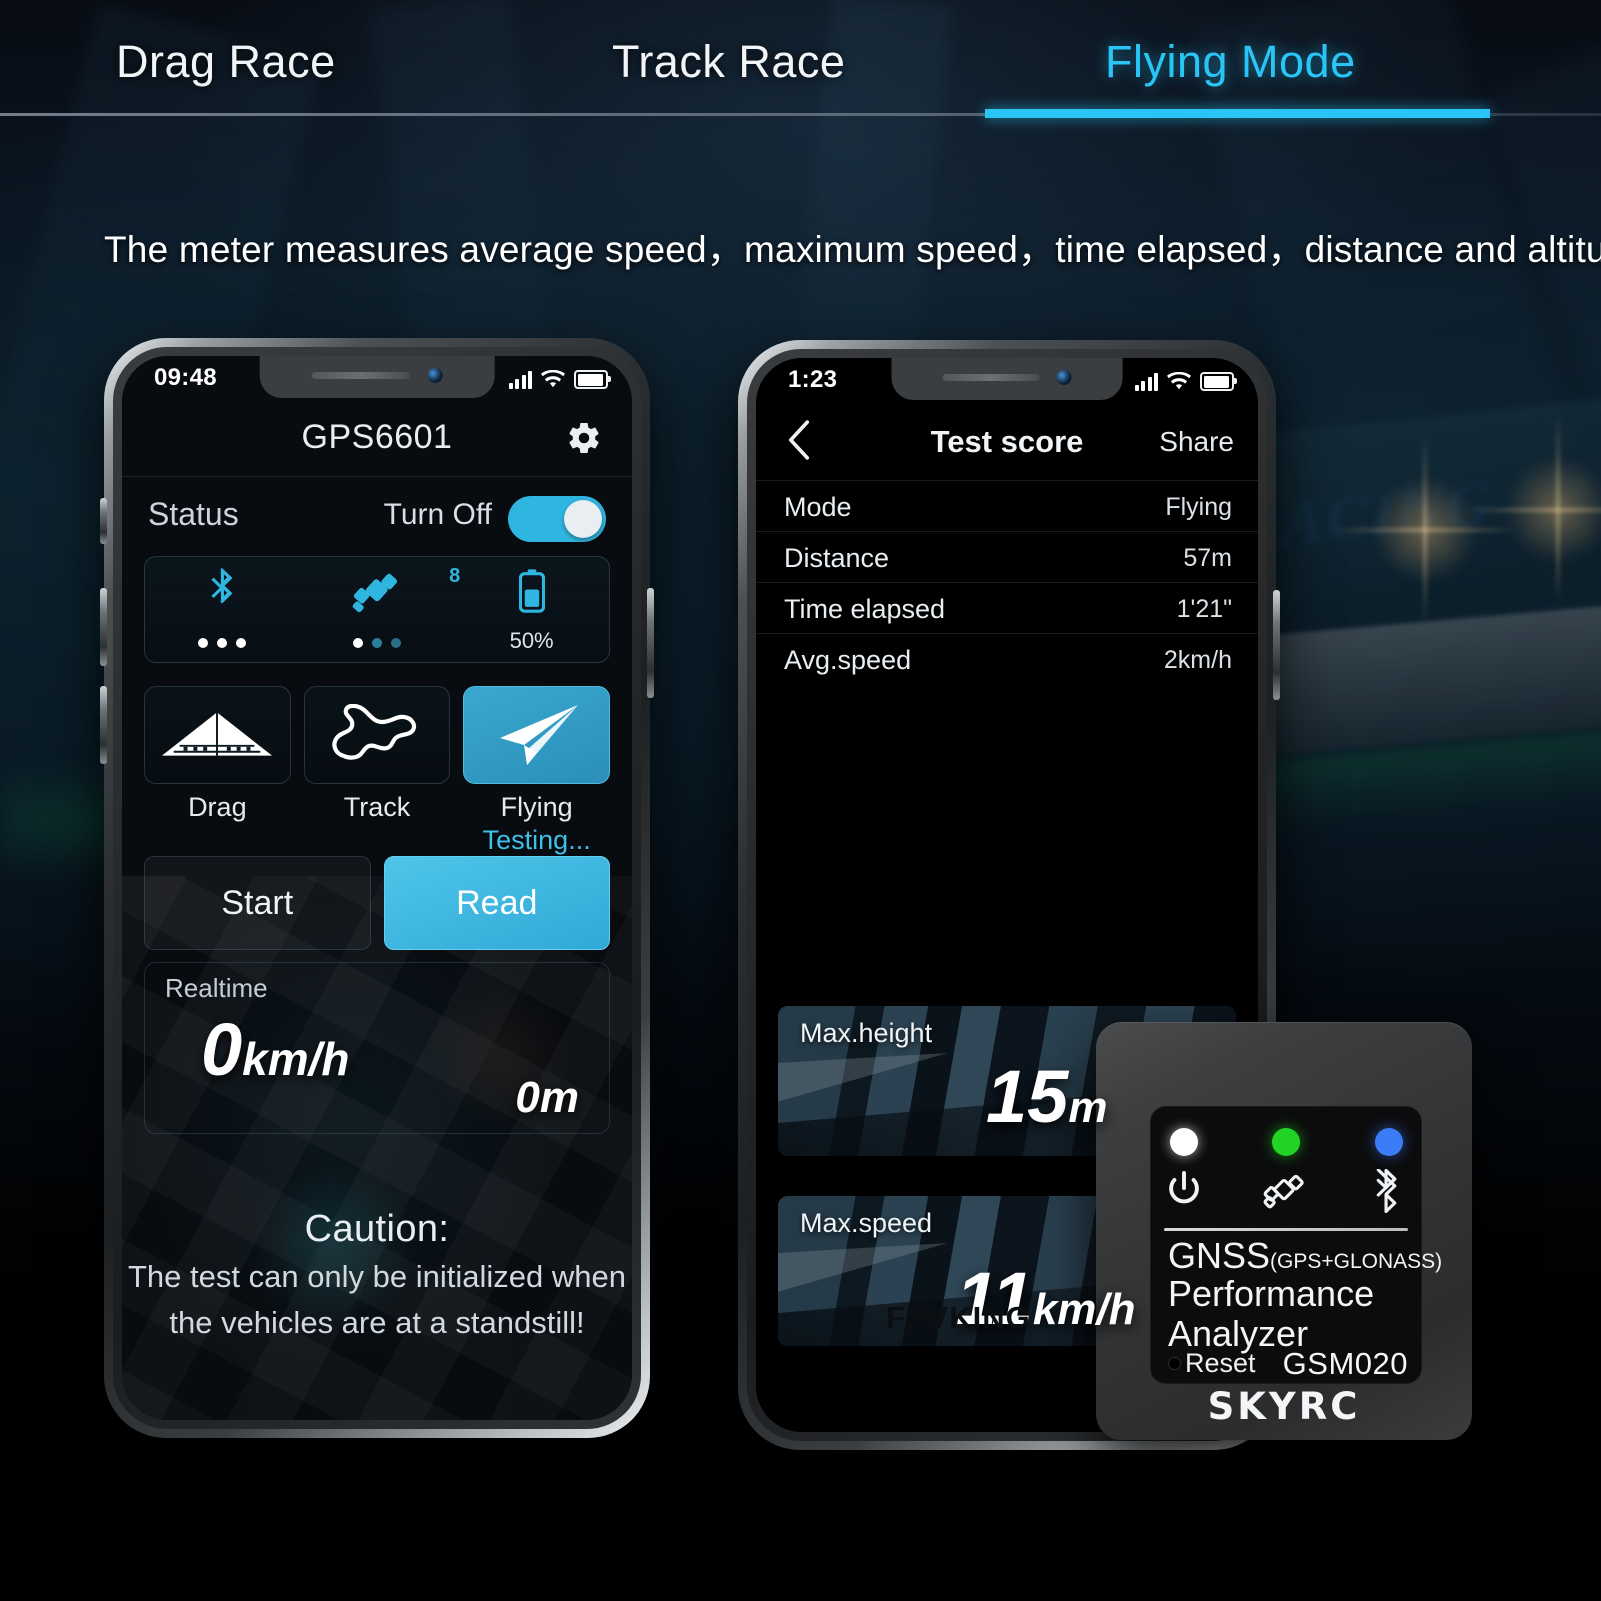 The height and width of the screenshot is (1601, 1601). I want to click on row-value: 1'21", so click(1204, 609).